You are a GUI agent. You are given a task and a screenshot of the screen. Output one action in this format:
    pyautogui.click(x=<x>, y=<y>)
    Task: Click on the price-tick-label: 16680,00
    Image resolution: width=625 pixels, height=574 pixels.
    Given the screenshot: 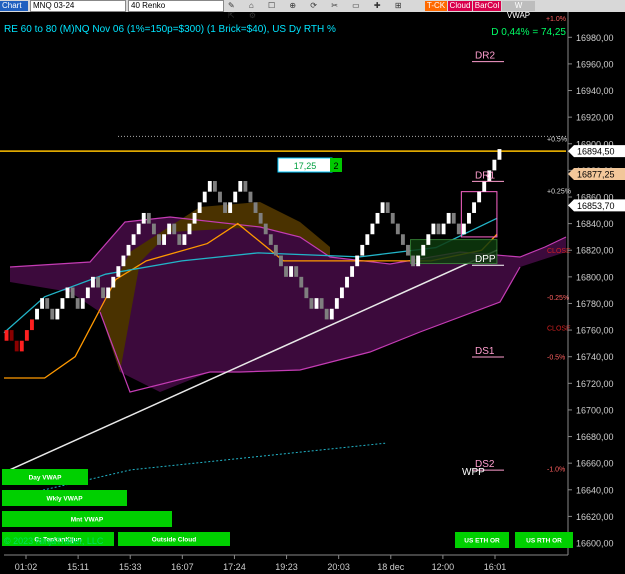 What is the action you would take?
    pyautogui.click(x=595, y=437)
    